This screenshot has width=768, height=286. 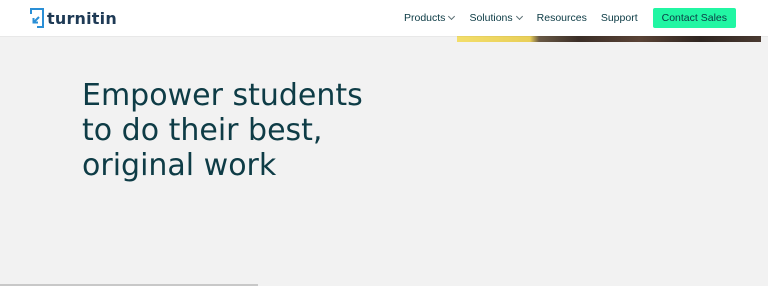 I want to click on nav-item-label: Resources, so click(x=561, y=18).